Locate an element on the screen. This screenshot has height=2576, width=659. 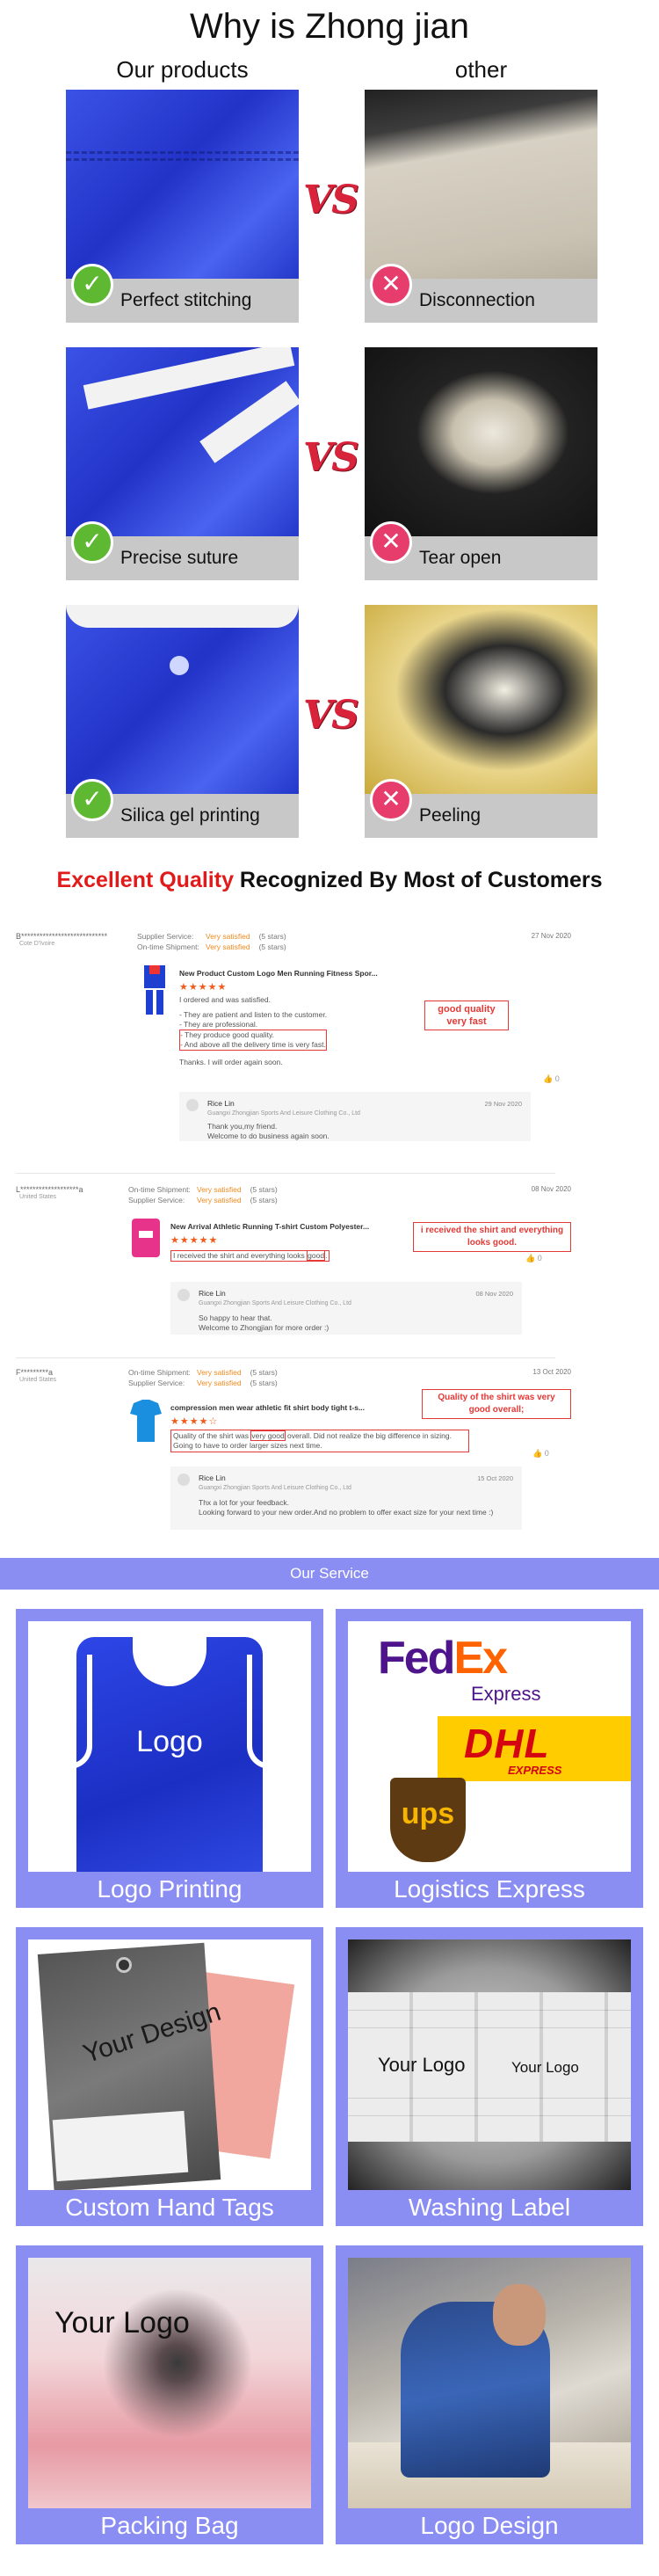
divider is located at coordinates (286, 1173).